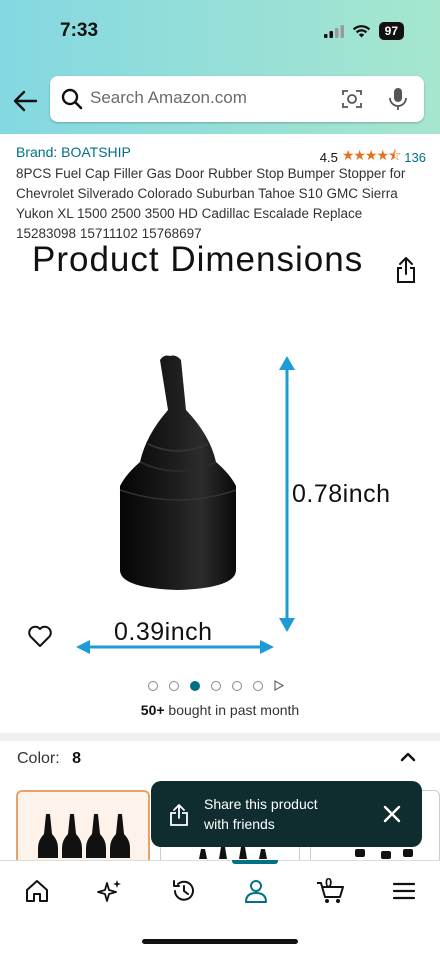 The height and width of the screenshot is (953, 440). What do you see at coordinates (391, 31) in the screenshot?
I see `battery-indicator: 97` at bounding box center [391, 31].